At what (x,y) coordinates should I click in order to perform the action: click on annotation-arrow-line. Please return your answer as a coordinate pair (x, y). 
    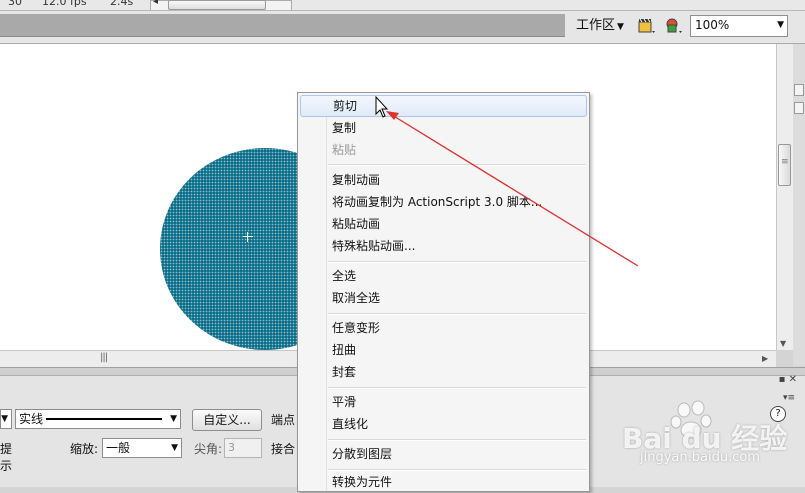
    Looking at the image, I should click on (515, 190).